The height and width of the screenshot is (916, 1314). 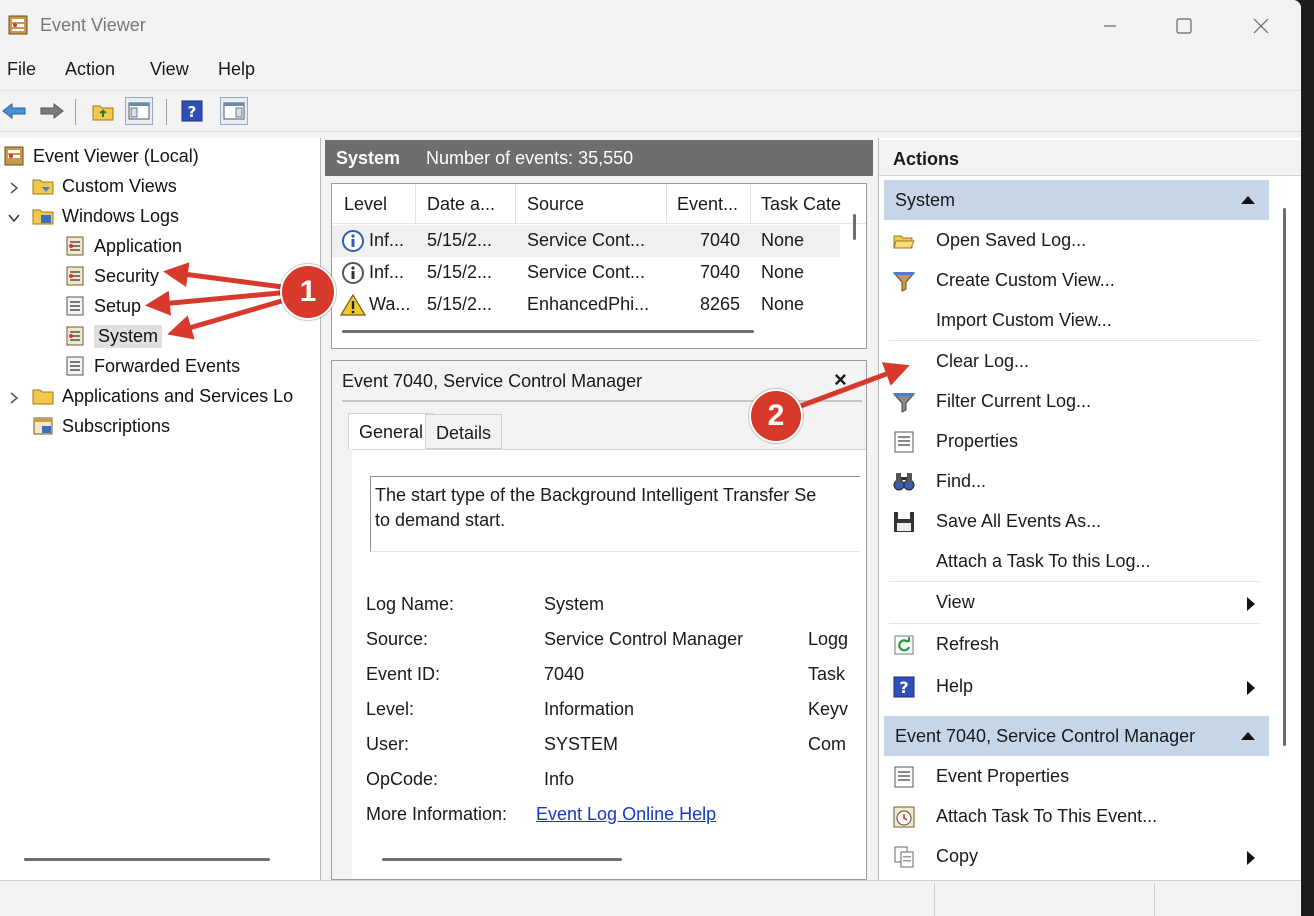 I want to click on forward-button, so click(x=52, y=111).